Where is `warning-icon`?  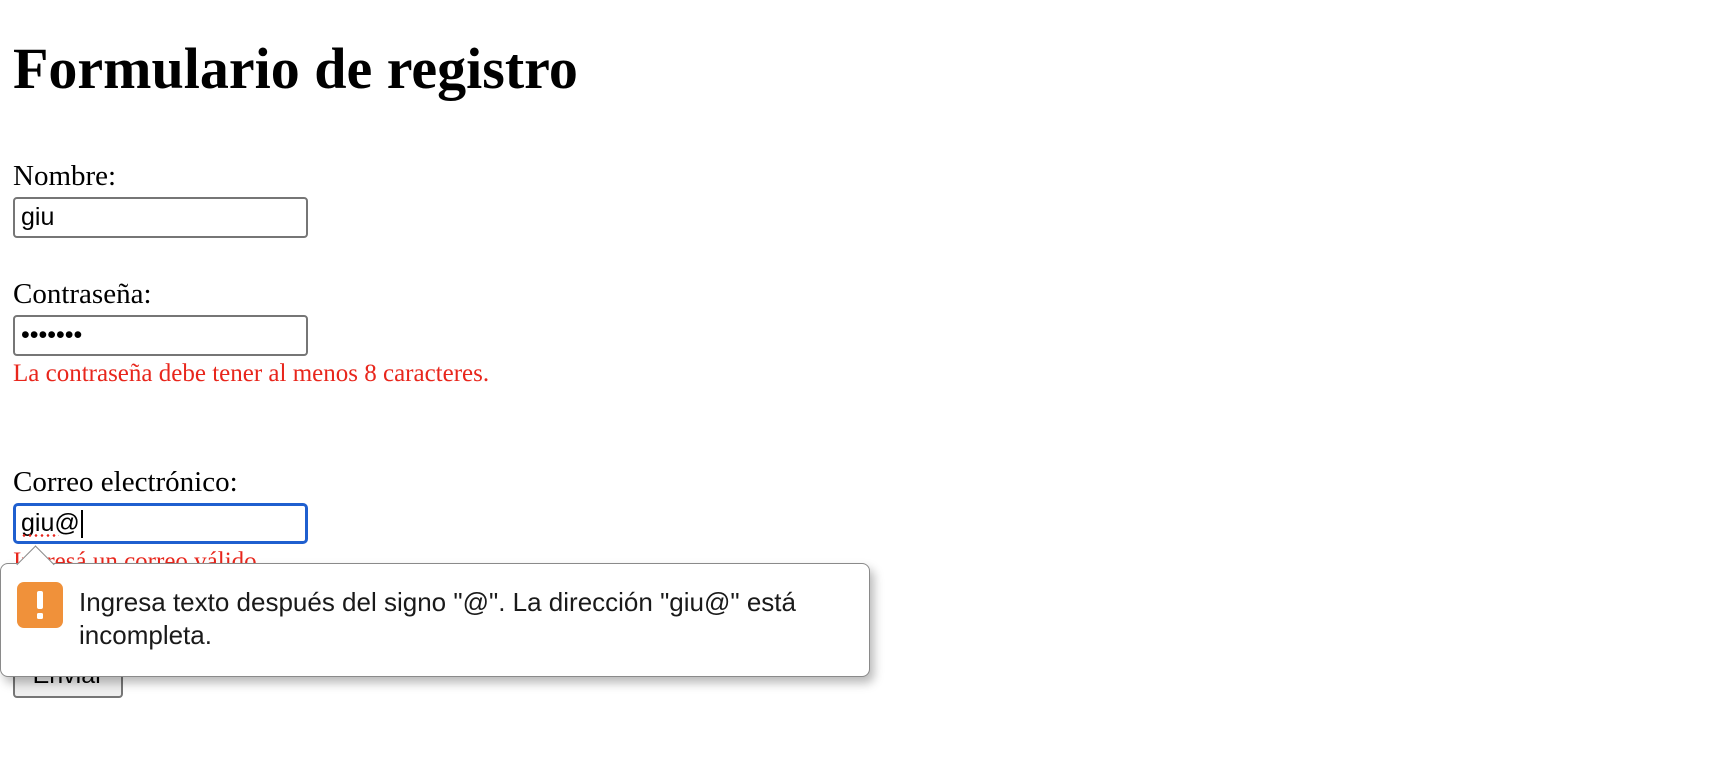 warning-icon is located at coordinates (40, 605).